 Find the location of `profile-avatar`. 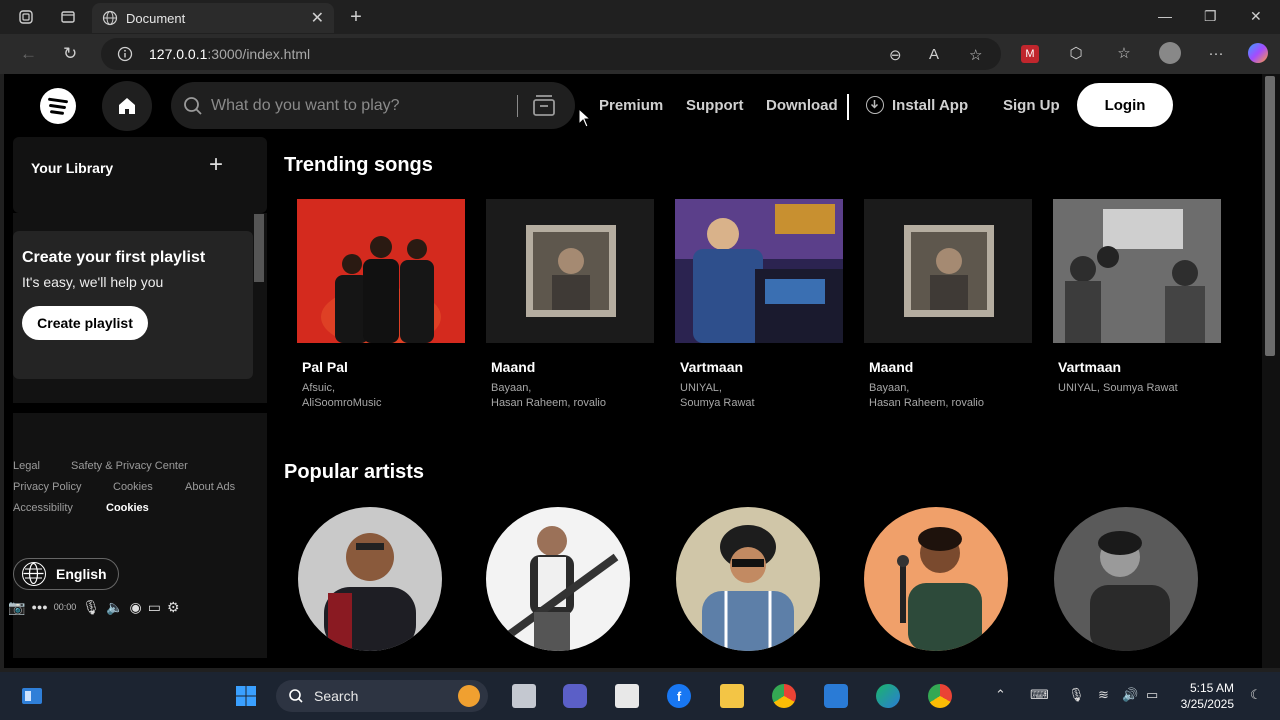

profile-avatar is located at coordinates (1170, 53).